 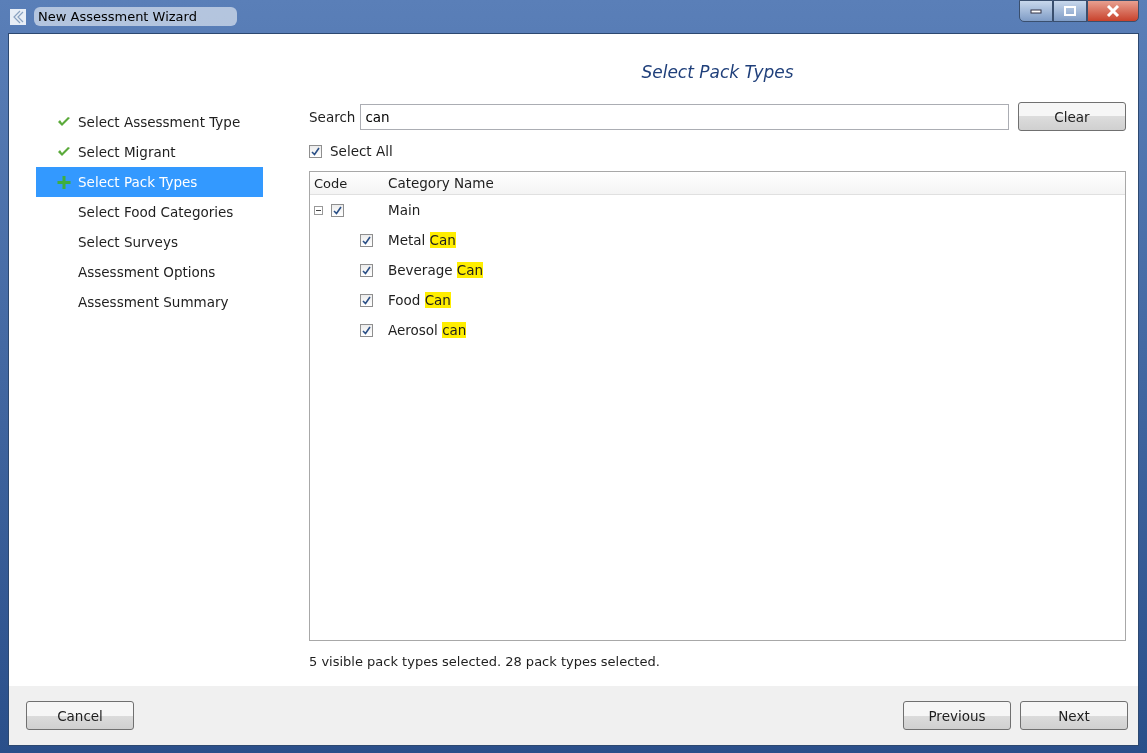 I want to click on maximize-button, so click(x=1070, y=11).